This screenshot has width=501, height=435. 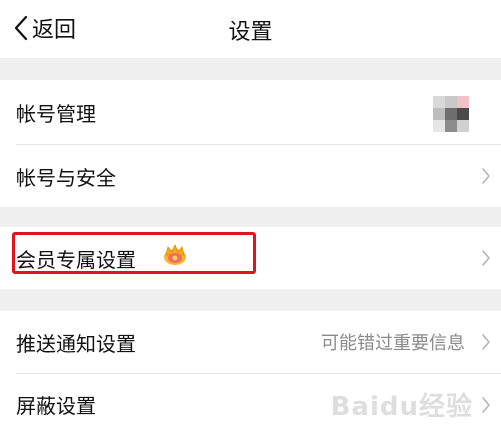 I want to click on navigation-bar: 返回 设置, so click(x=250, y=29).